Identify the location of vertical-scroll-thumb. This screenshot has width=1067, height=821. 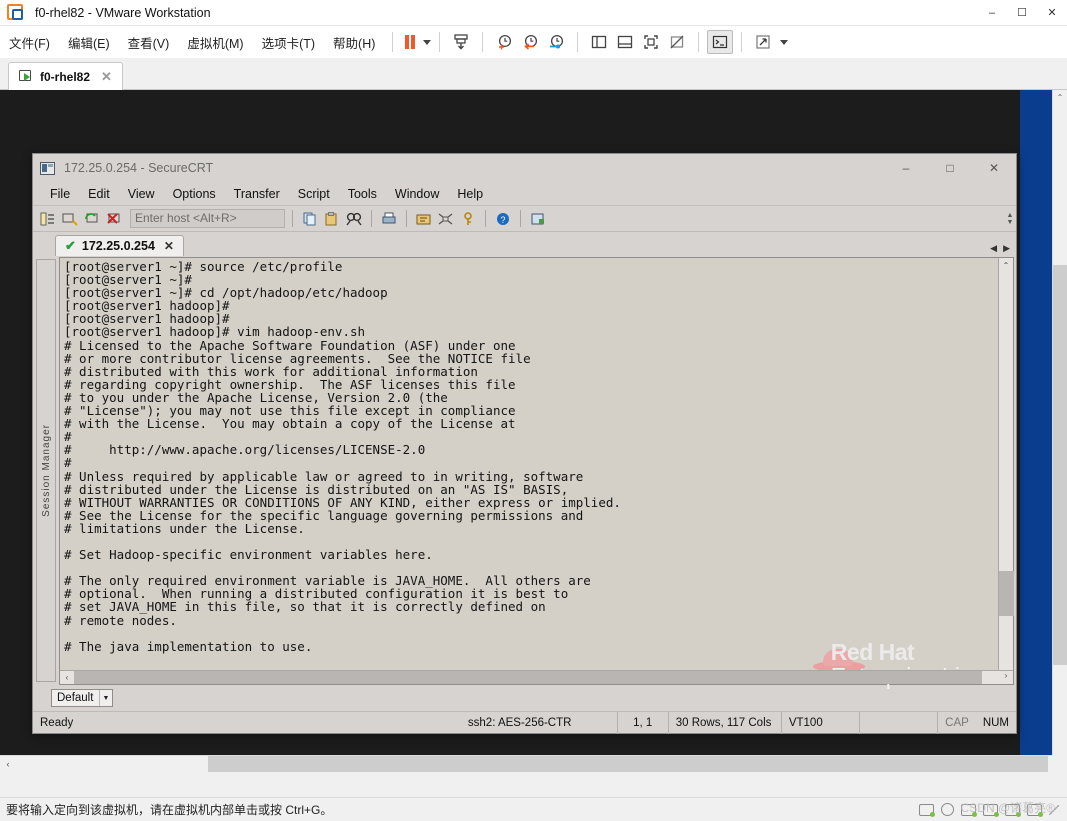
(1060, 465).